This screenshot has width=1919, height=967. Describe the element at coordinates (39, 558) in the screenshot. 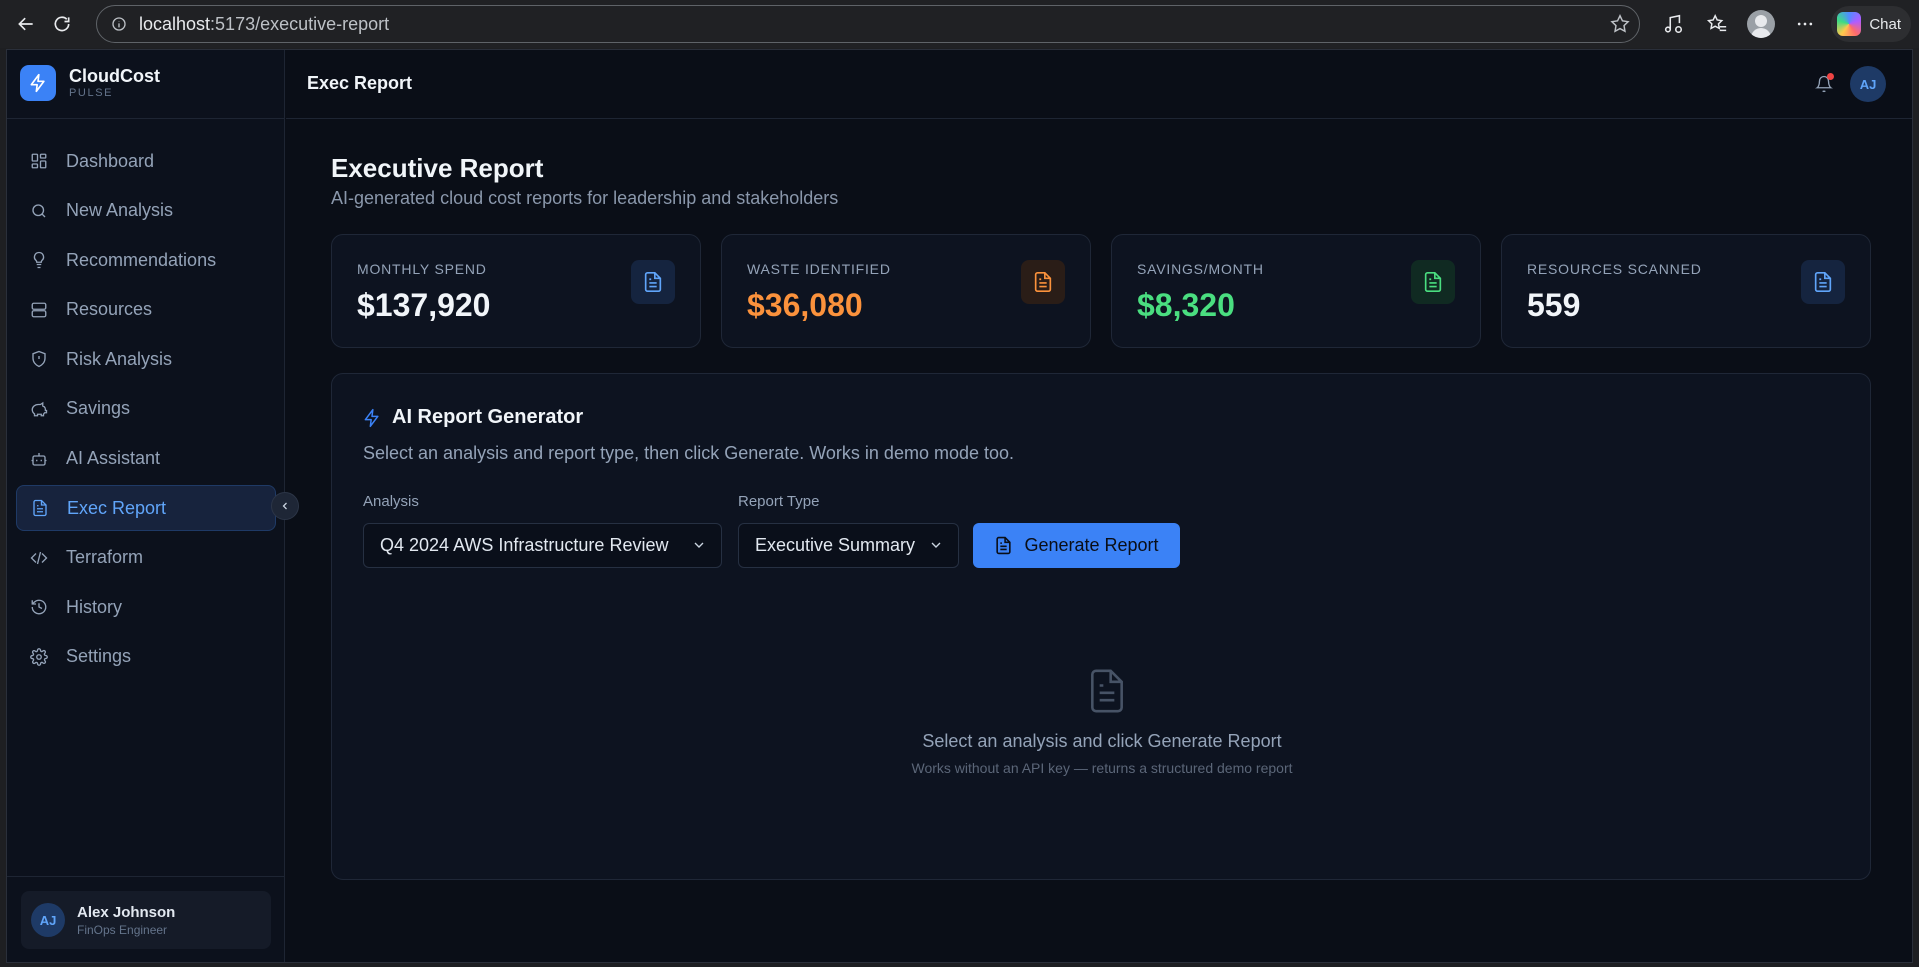

I see `code-icon` at that location.